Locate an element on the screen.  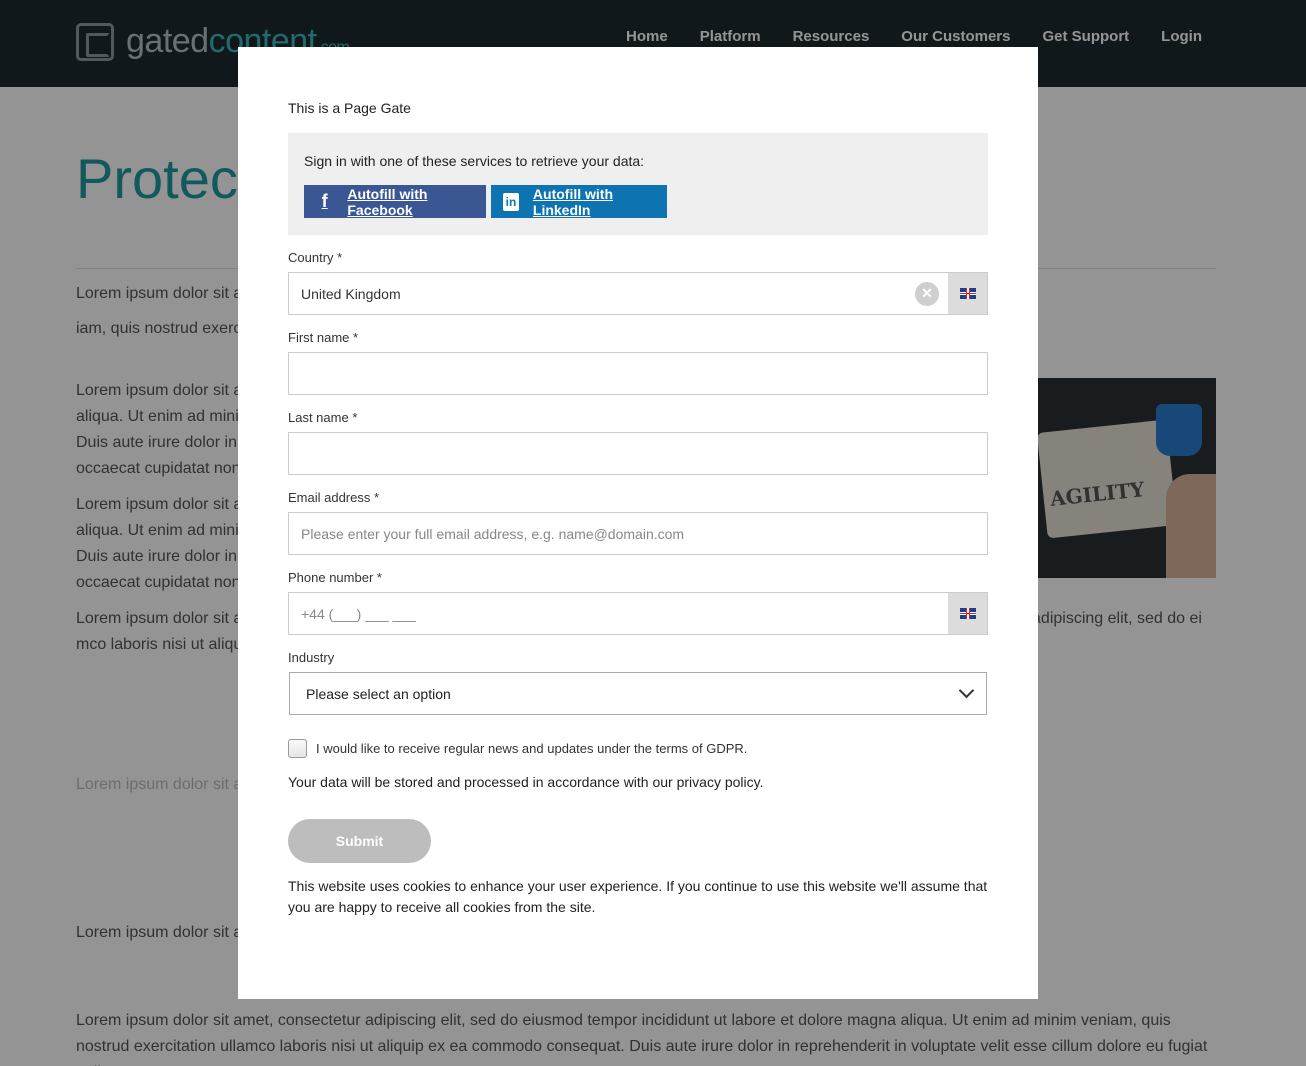
modal-title: This is a Page Gate is located at coordinates (349, 108).